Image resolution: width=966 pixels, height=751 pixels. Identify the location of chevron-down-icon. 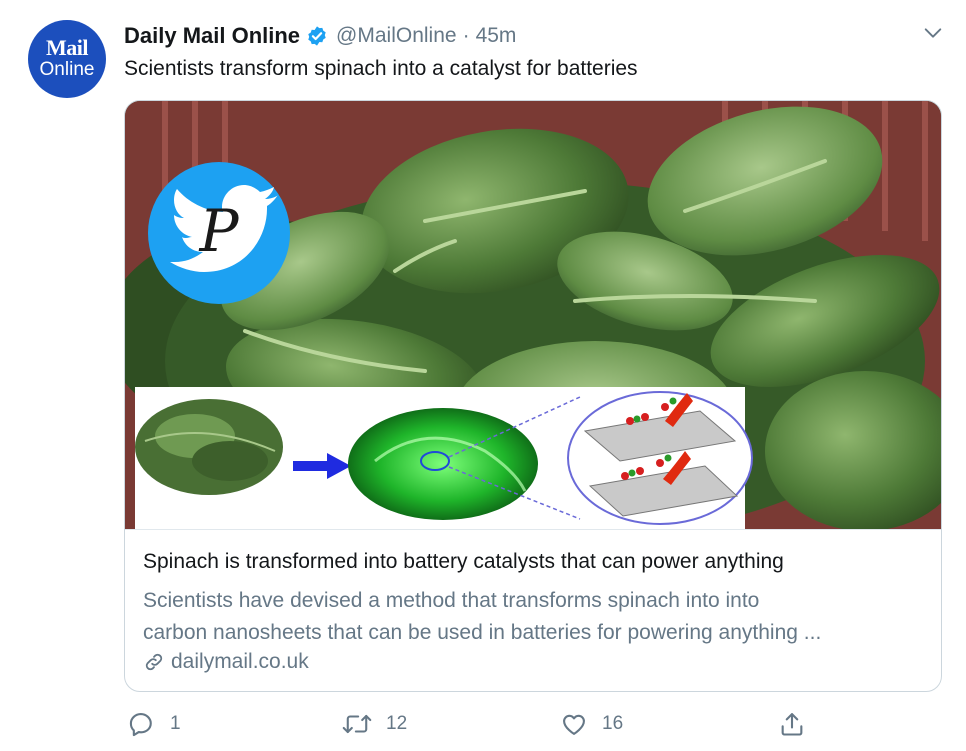
(933, 33).